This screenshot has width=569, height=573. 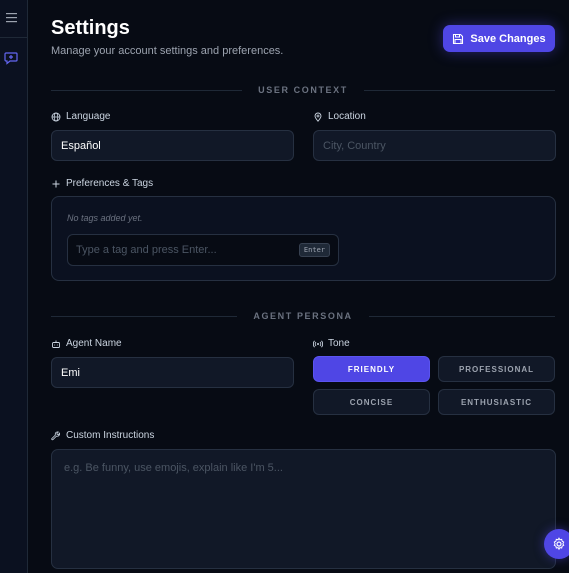 What do you see at coordinates (172, 372) in the screenshot?
I see `agent-name-field: Emi` at bounding box center [172, 372].